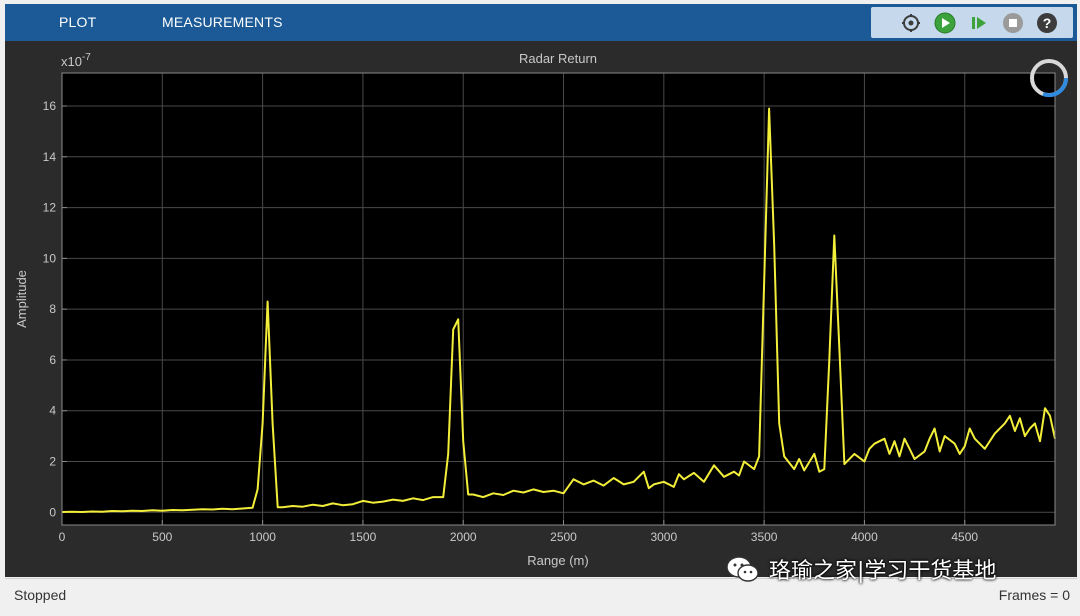  Describe the element at coordinates (945, 23) in the screenshot. I see `run-icon` at that location.